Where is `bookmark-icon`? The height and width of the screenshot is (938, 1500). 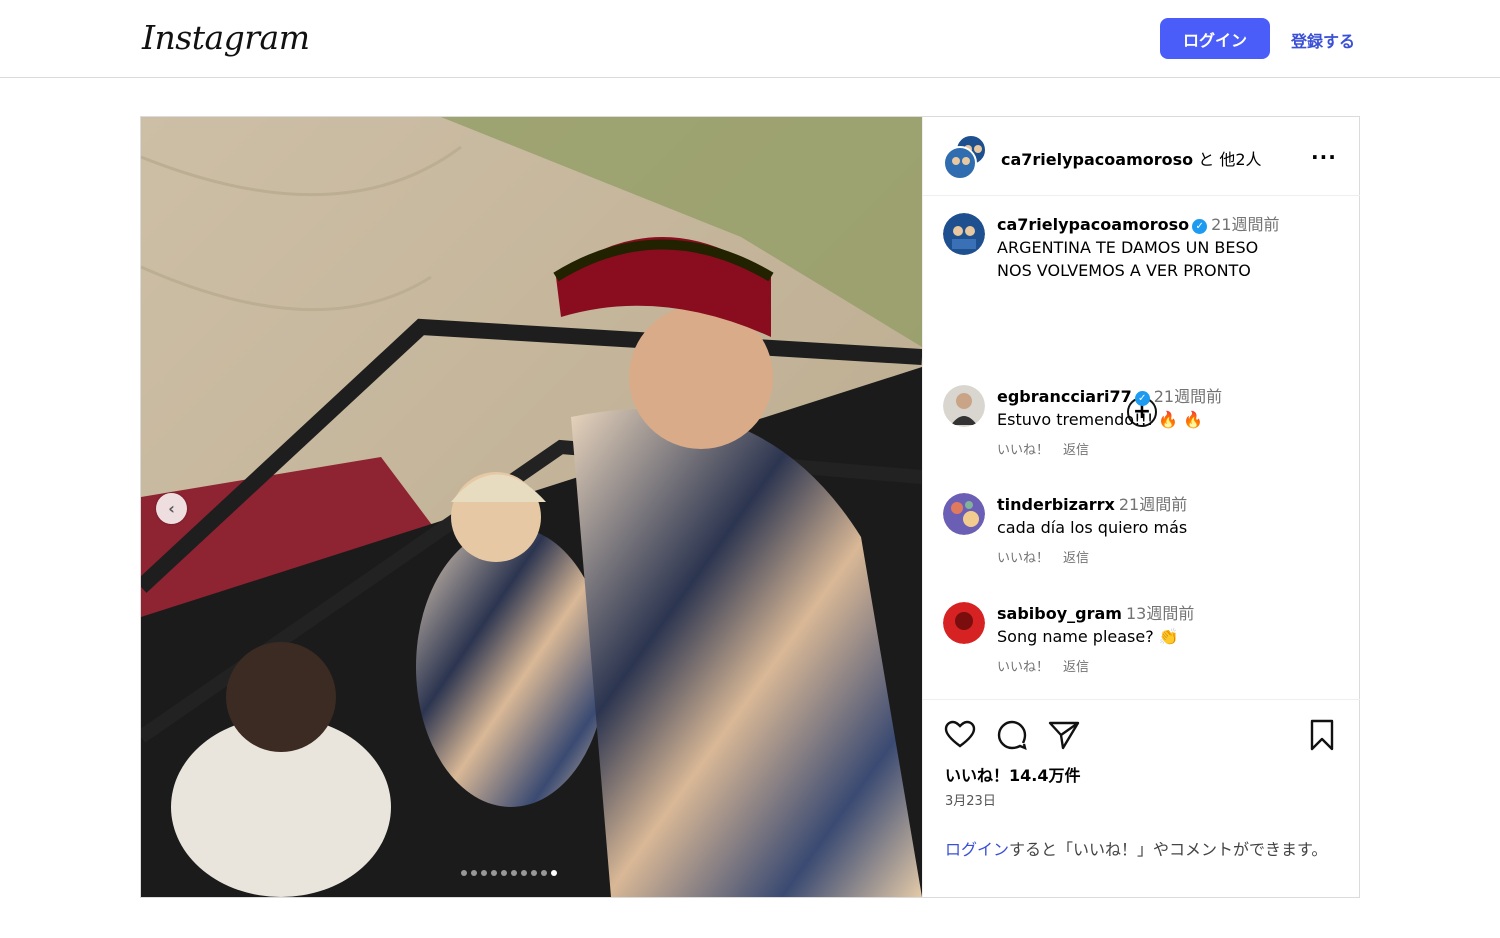 bookmark-icon is located at coordinates (1322, 735).